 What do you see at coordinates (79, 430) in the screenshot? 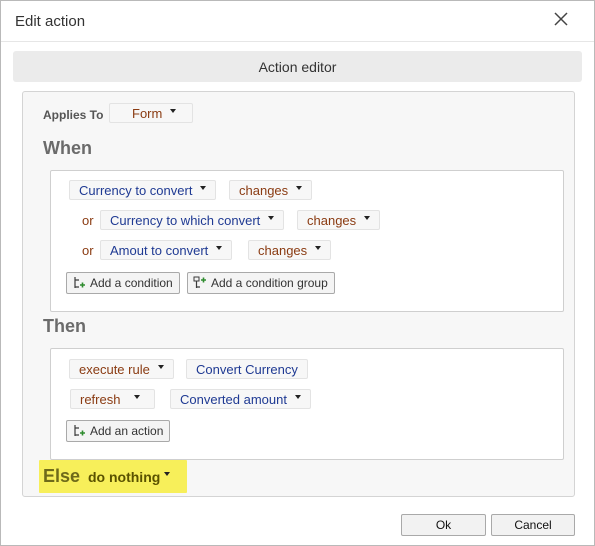
I see `add-action-icon` at bounding box center [79, 430].